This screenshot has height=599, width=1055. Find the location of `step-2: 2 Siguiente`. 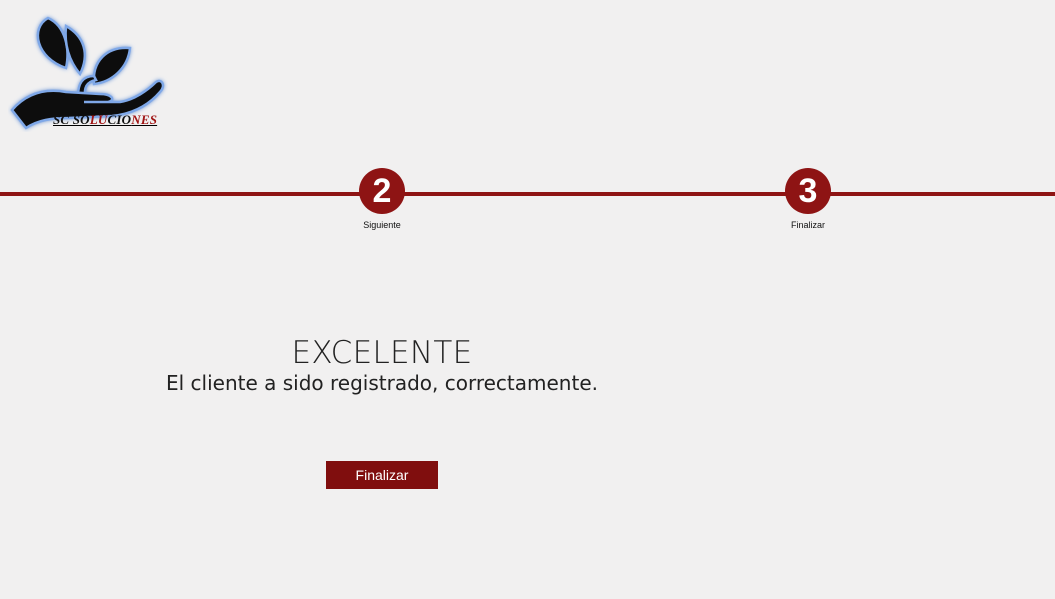

step-2: 2 Siguiente is located at coordinates (382, 199).